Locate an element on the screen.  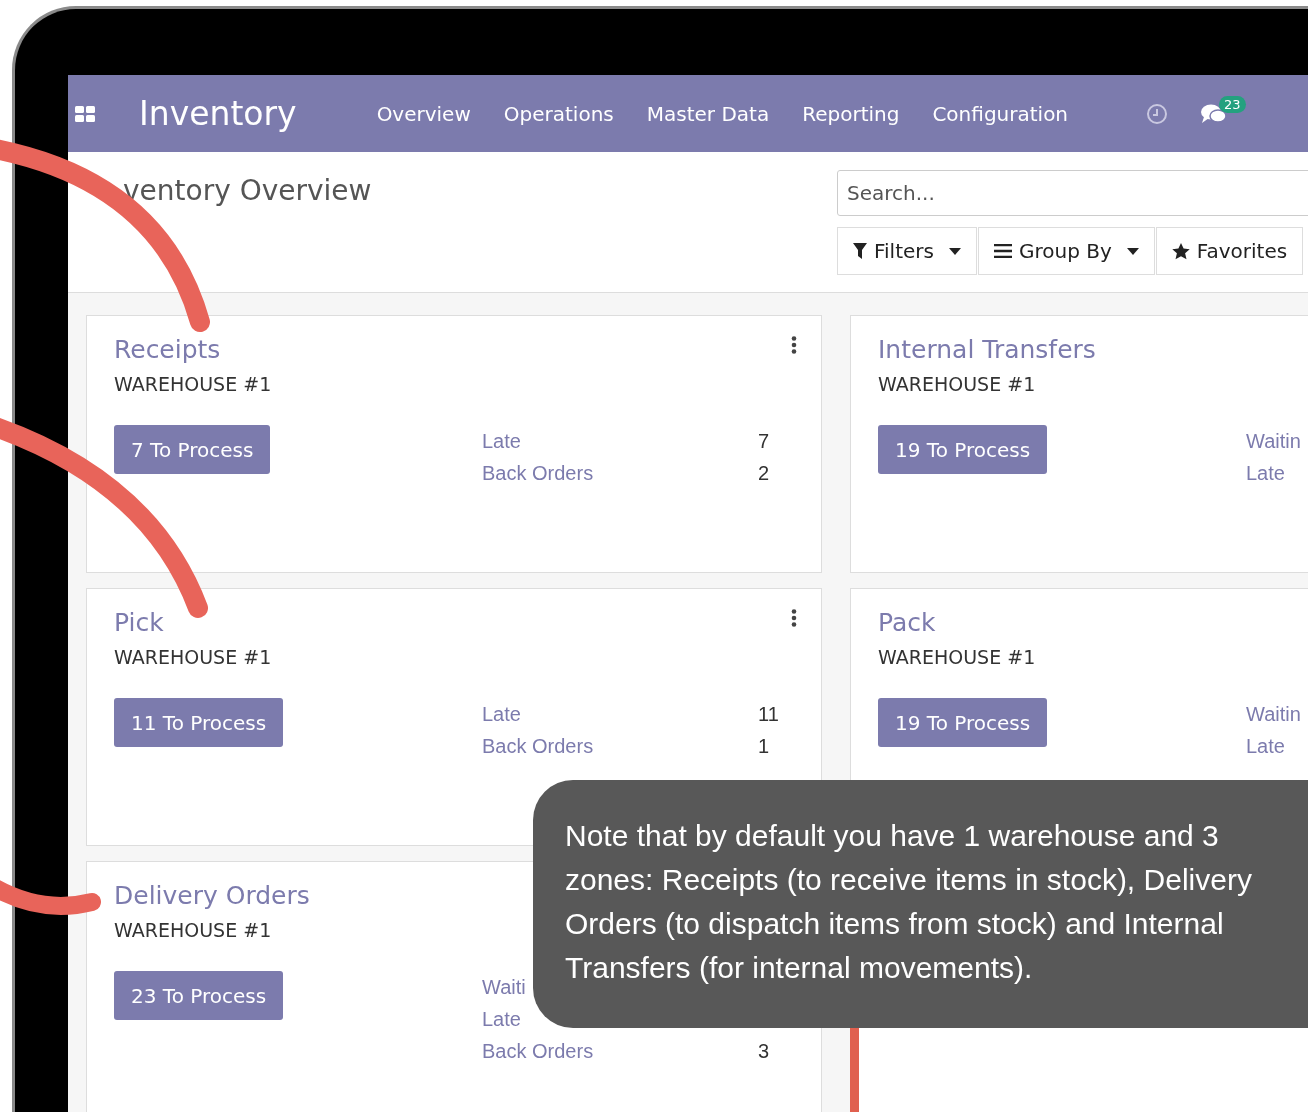
stat-link: Waiti is located at coordinates (504, 987).